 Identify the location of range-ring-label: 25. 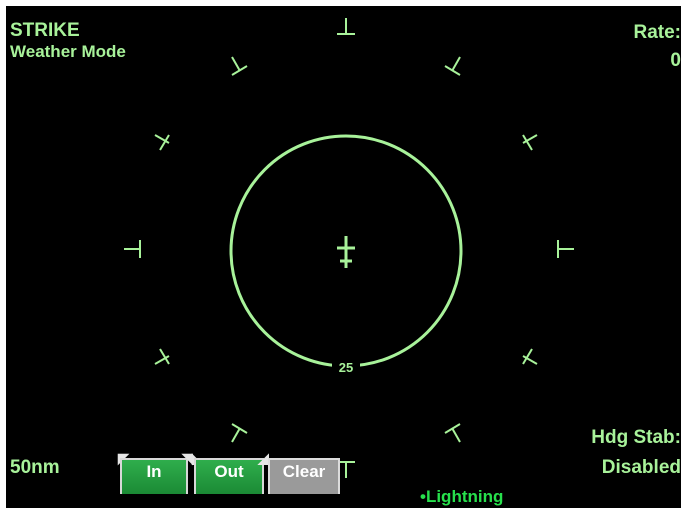
(346, 367).